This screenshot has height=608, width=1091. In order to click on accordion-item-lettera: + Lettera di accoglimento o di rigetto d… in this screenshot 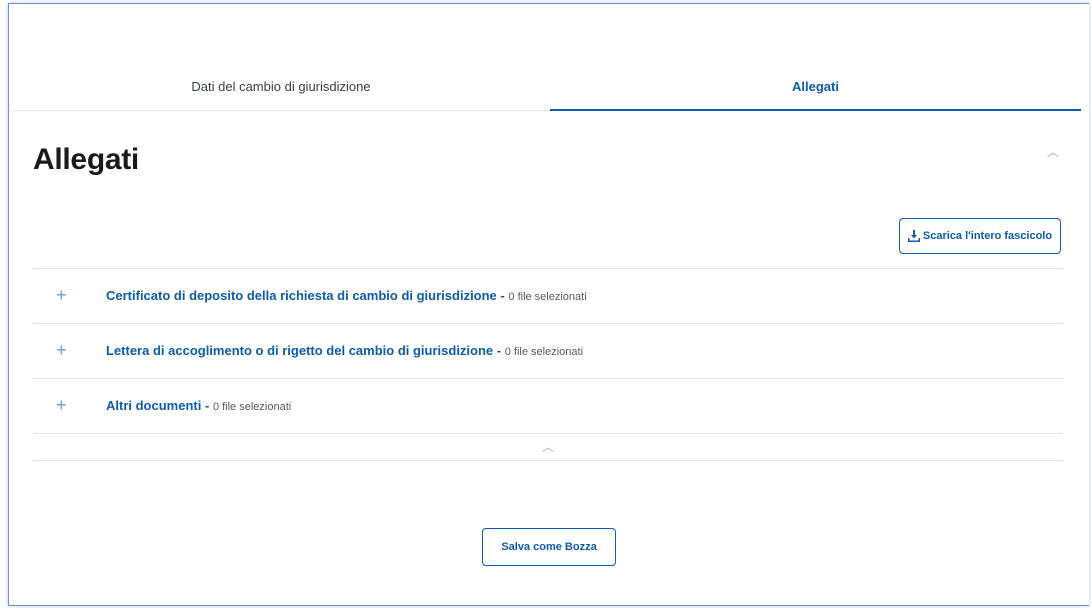, I will do `click(548, 350)`.